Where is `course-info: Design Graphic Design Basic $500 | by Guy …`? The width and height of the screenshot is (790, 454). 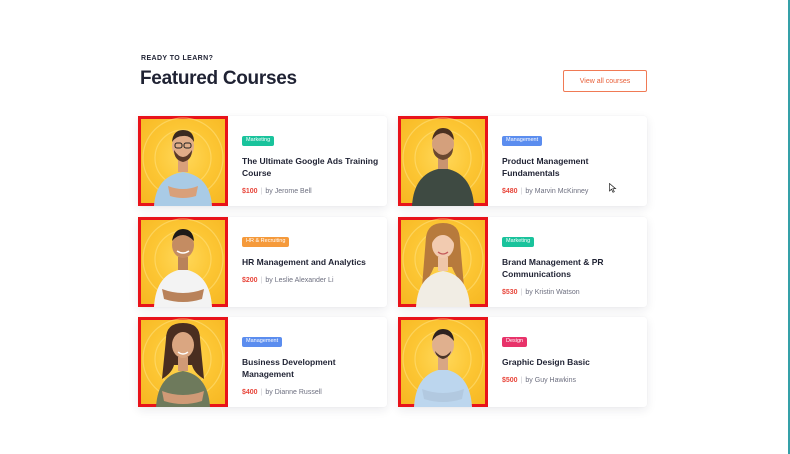 course-info: Design Graphic Design Basic $500 | by Guy … is located at coordinates (570, 356).